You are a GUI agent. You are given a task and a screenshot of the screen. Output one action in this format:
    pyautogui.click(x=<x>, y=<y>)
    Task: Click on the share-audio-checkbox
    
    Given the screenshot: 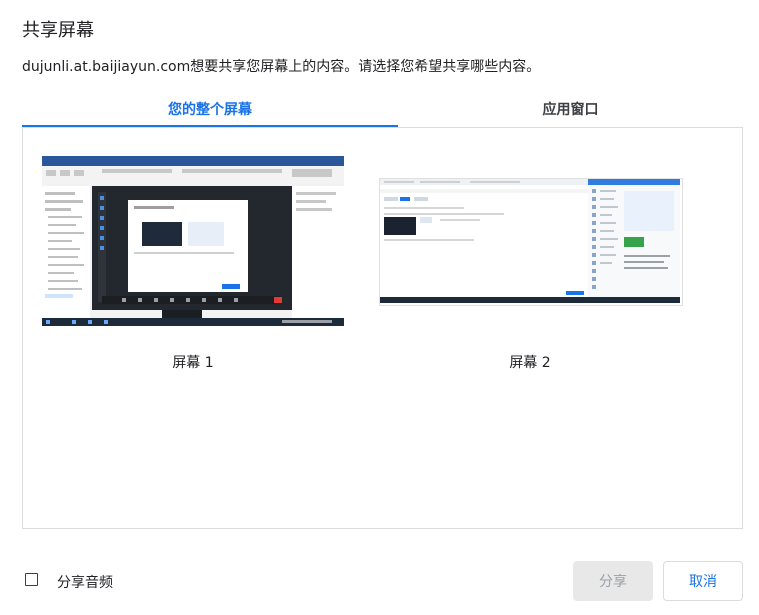 What is the action you would take?
    pyautogui.click(x=31, y=579)
    